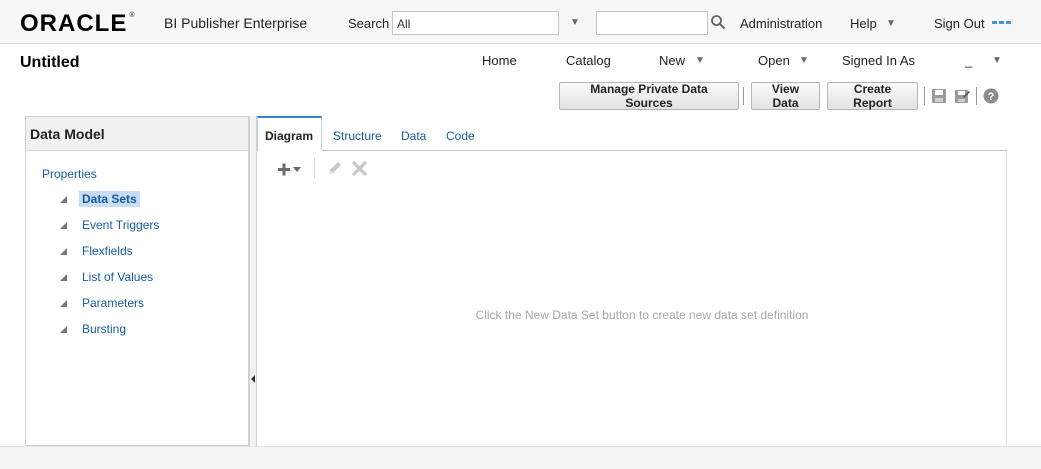  Describe the element at coordinates (132, 15) in the screenshot. I see `registered-mark: ®` at that location.